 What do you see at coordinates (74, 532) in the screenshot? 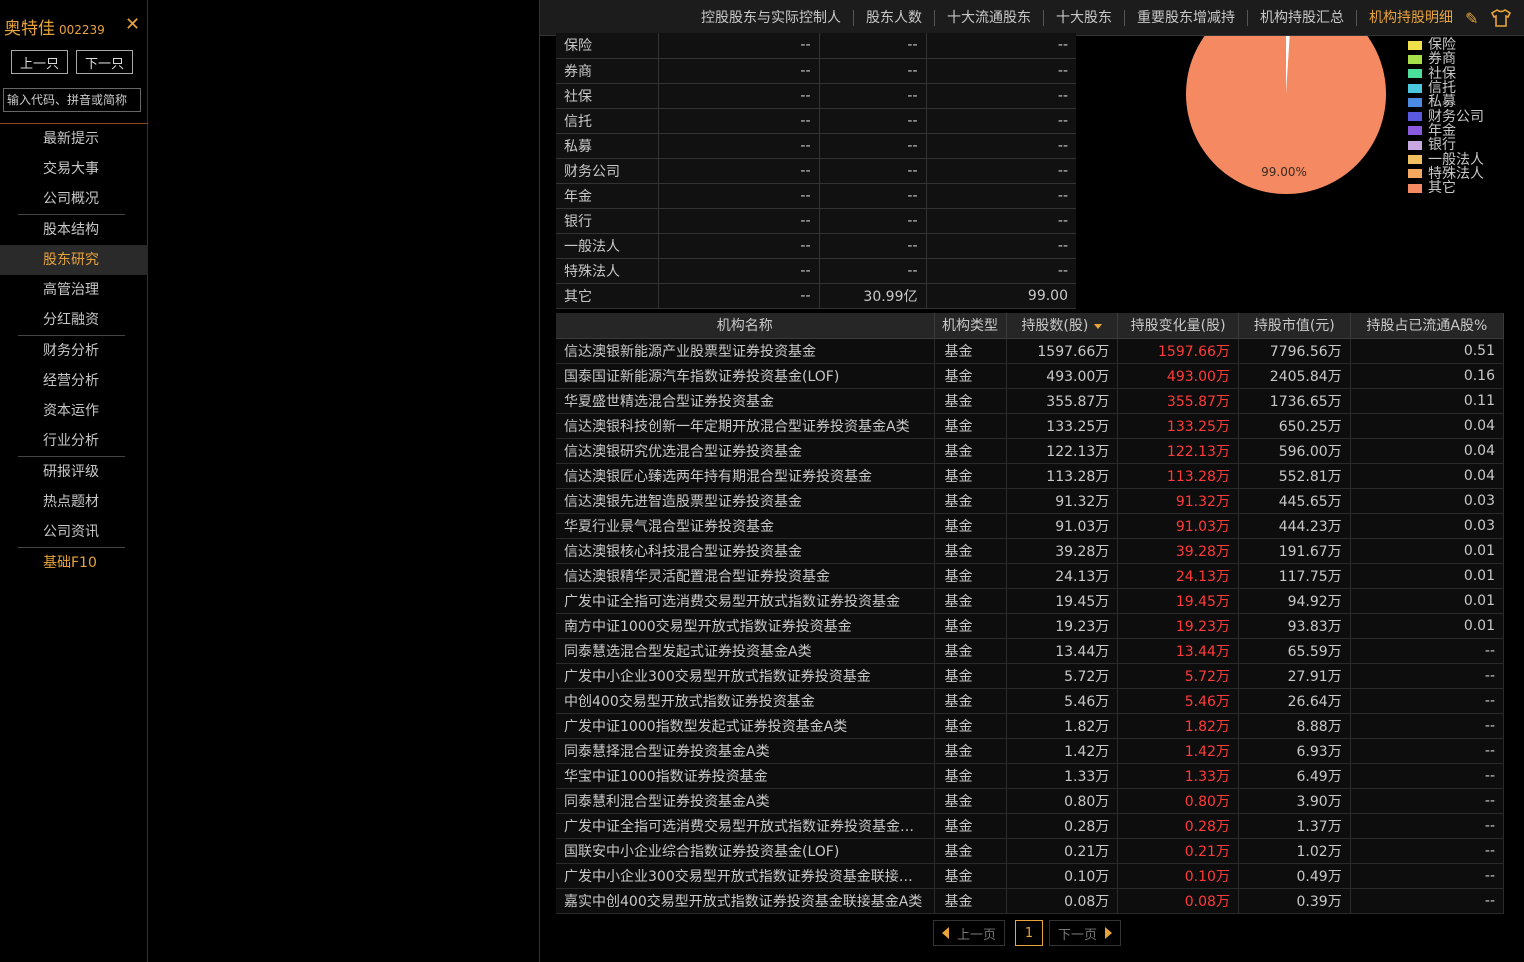
I see `sidebar-item: 公司资讯` at bounding box center [74, 532].